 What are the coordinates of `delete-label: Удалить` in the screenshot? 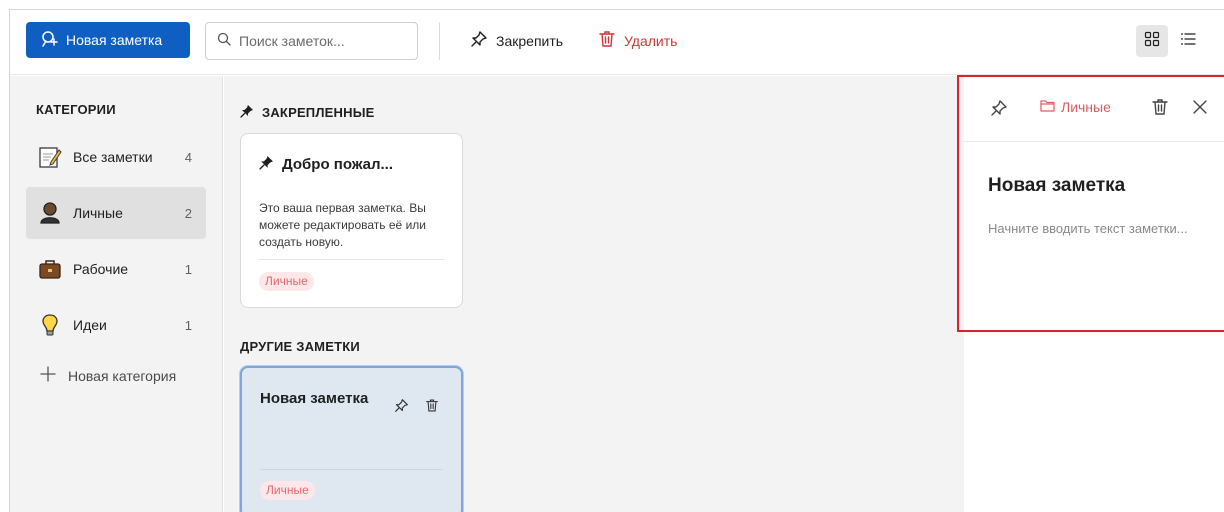 It's located at (651, 40).